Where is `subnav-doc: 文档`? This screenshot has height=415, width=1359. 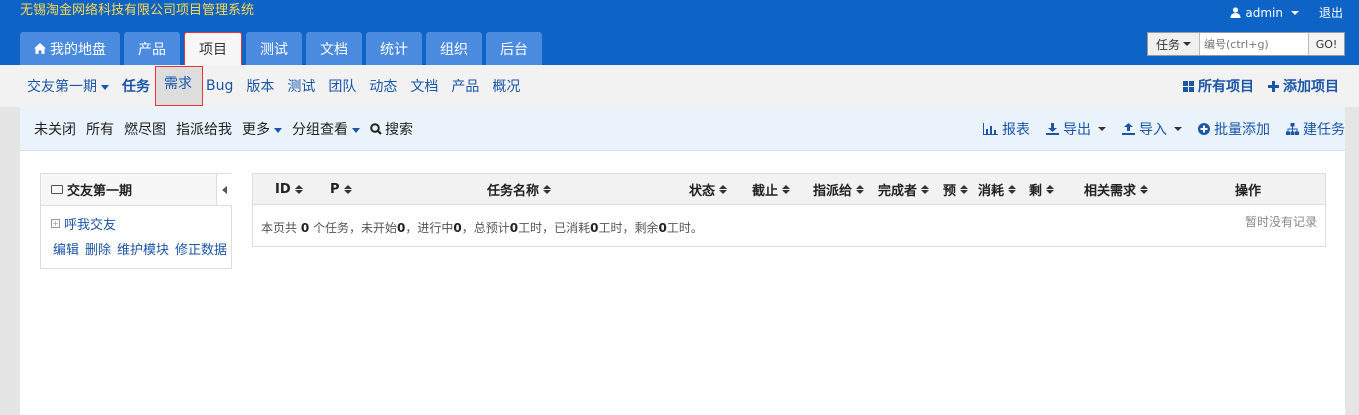
subnav-doc: 文档 is located at coordinates (424, 86).